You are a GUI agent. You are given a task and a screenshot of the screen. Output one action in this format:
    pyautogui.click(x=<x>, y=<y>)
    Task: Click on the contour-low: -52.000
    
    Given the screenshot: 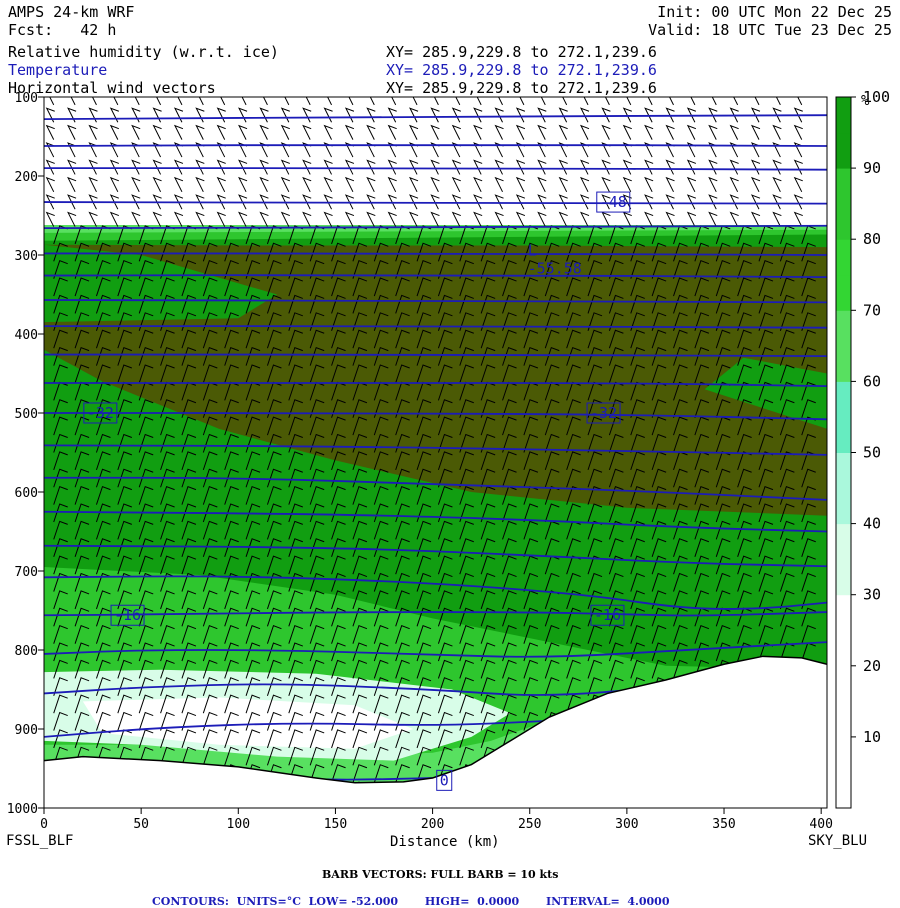 What is the action you would take?
    pyautogui.click(x=375, y=901)
    